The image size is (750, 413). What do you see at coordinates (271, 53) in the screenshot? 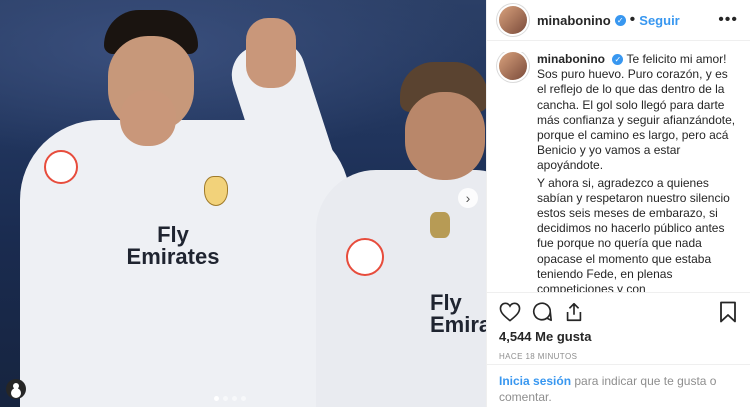
I see `player-1-pointing-hand` at bounding box center [271, 53].